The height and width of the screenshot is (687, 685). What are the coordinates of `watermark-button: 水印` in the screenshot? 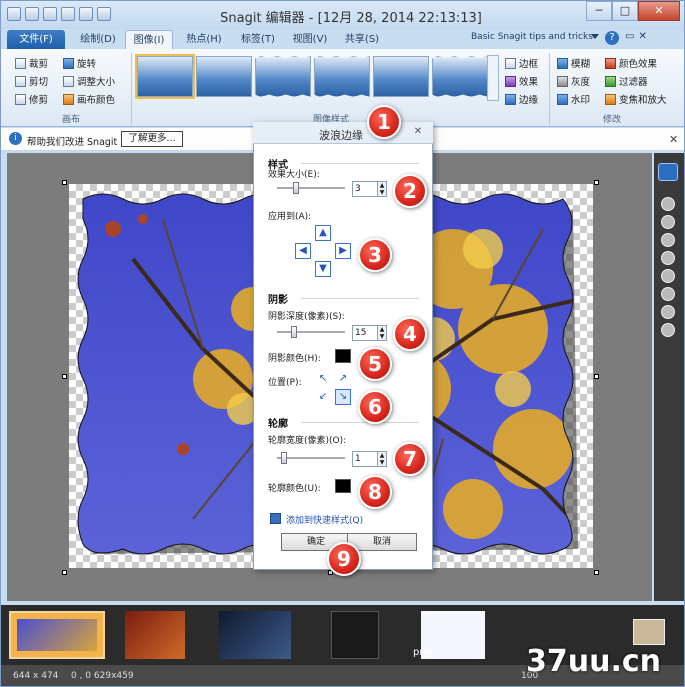 It's located at (573, 99).